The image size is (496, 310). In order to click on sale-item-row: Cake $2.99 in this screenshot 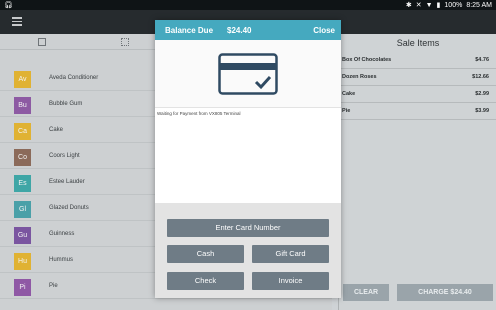, I will do `click(417, 94)`.